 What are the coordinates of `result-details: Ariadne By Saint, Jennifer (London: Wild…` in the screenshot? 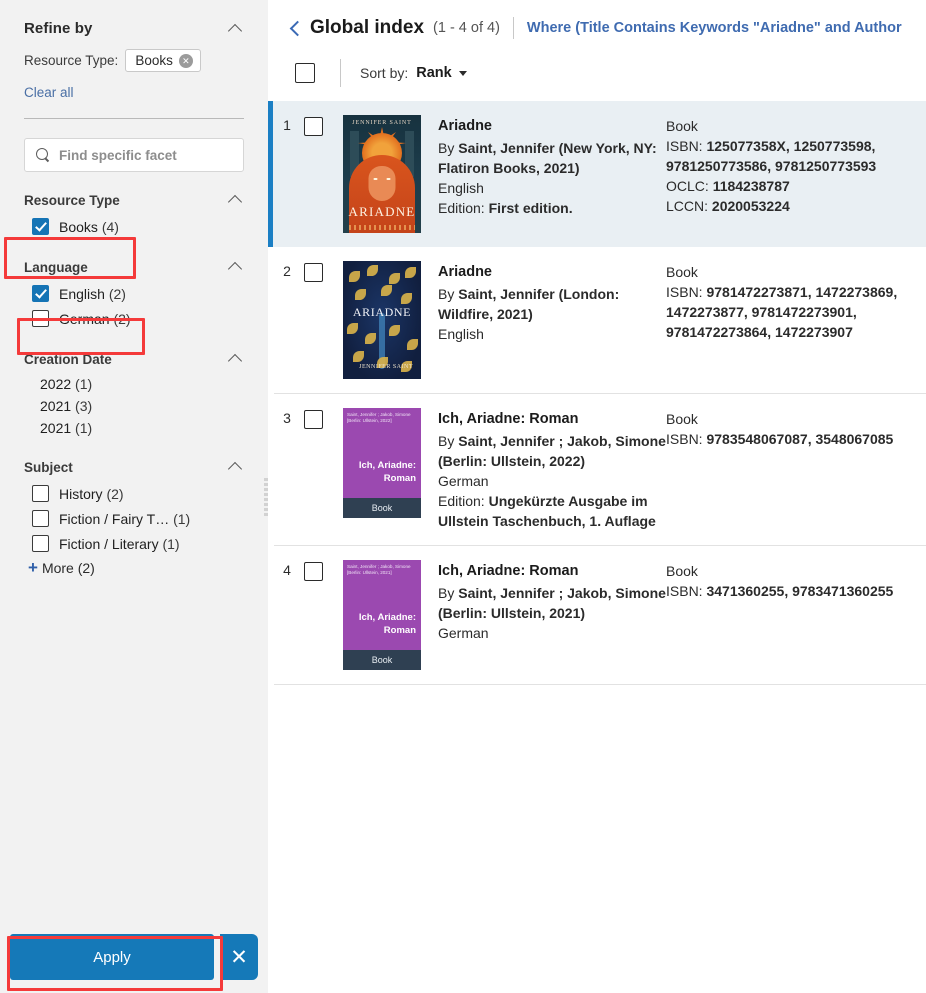 It's located at (552, 320).